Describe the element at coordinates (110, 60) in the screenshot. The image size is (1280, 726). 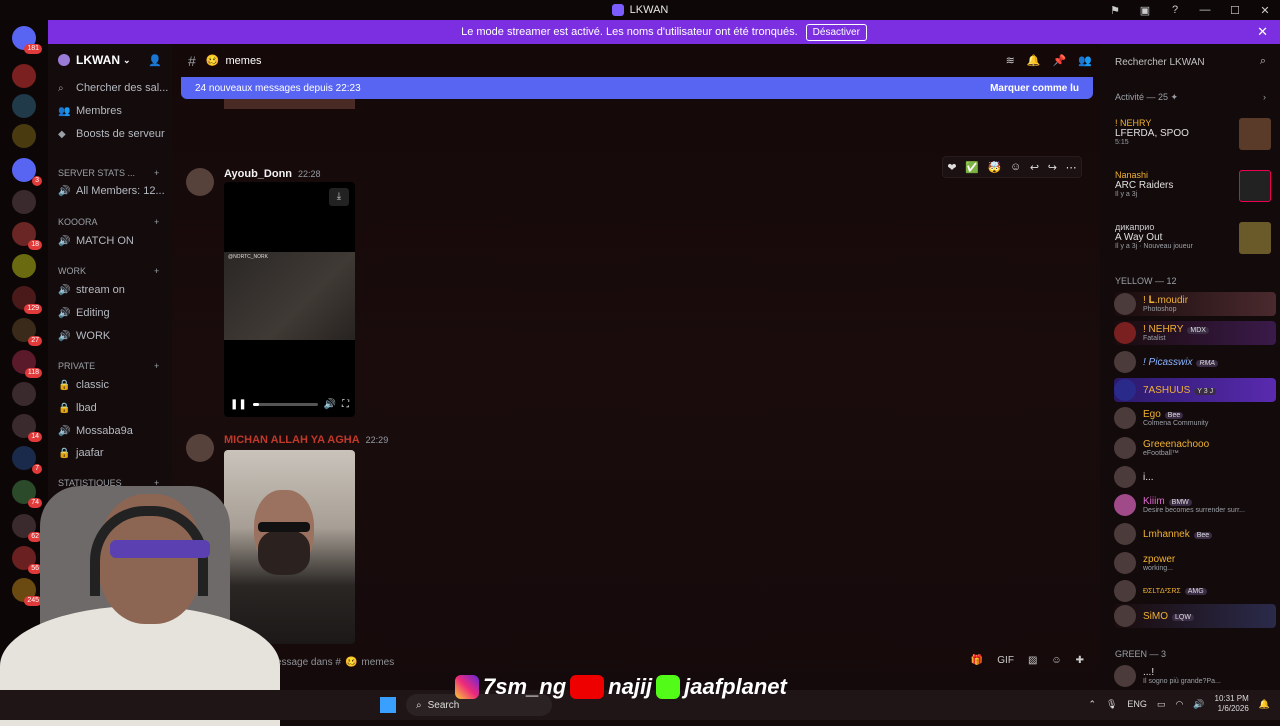
I see `guild-header: LKWAN ⌄ 👤` at that location.